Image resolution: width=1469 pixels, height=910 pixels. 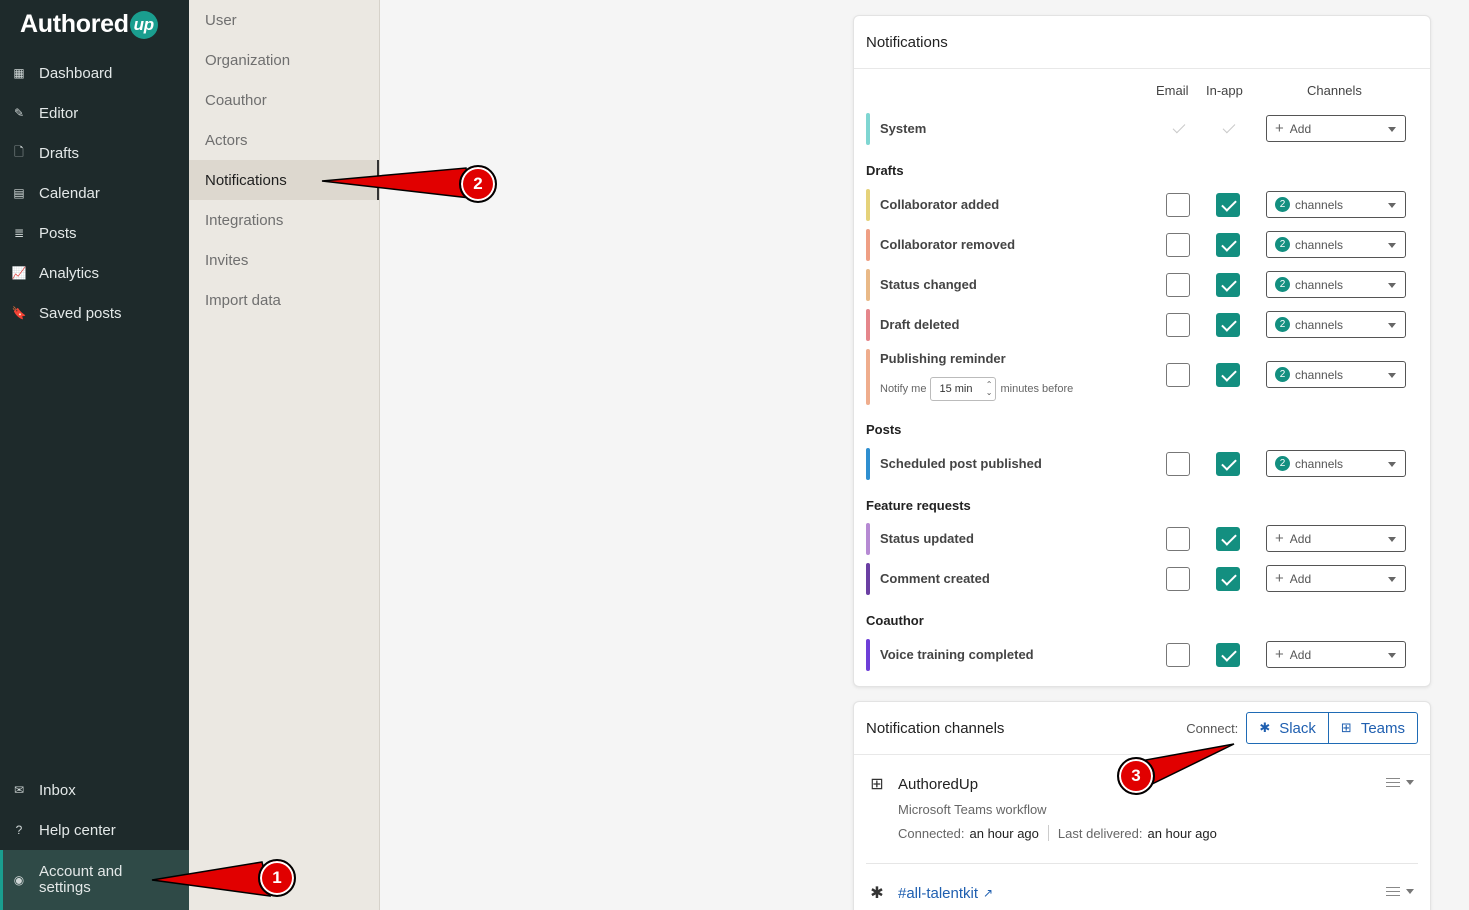 I want to click on channel-link: #all-talentkit, so click(x=938, y=893).